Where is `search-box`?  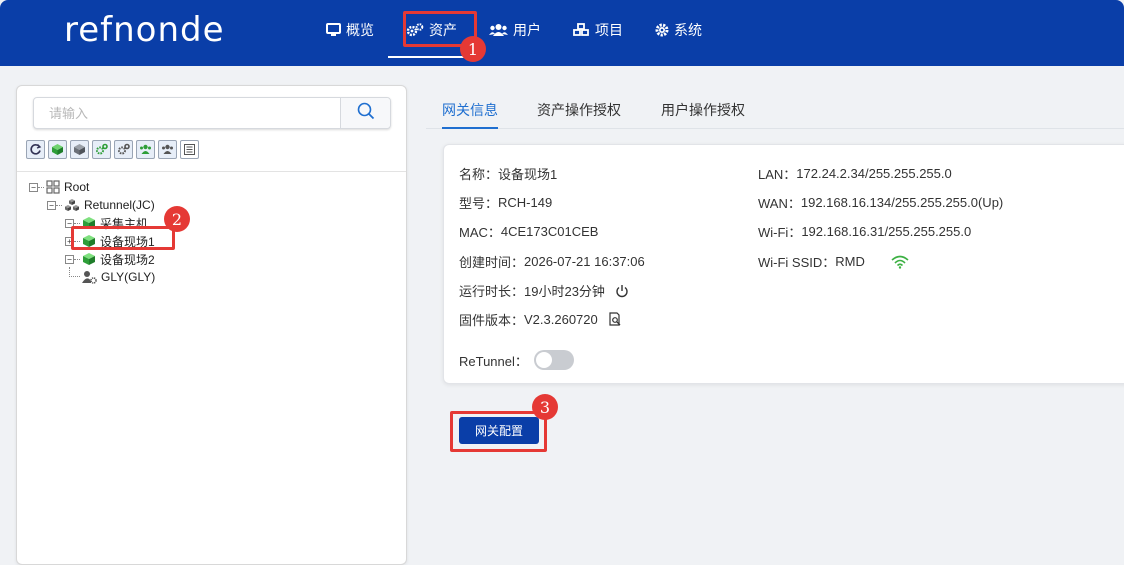
search-box is located at coordinates (212, 113).